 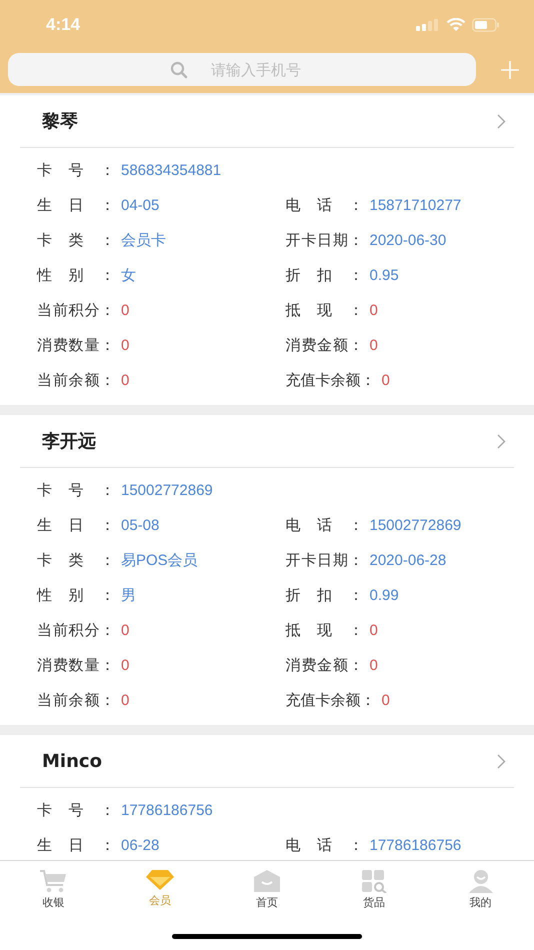 What do you see at coordinates (179, 70) in the screenshot?
I see `search-icon` at bounding box center [179, 70].